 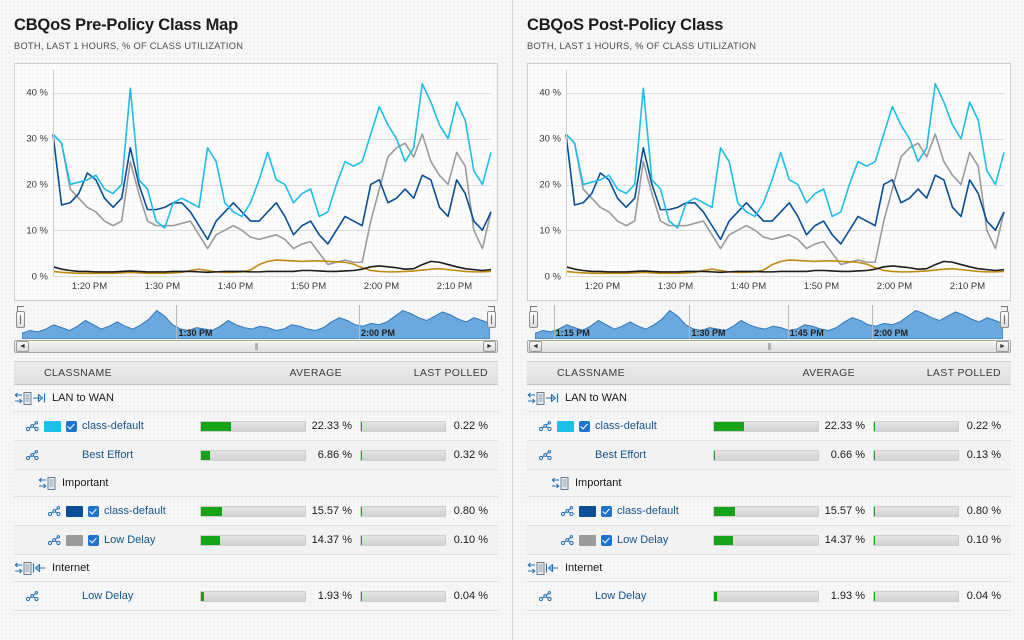 I want to click on chart-series-line, so click(x=272, y=189).